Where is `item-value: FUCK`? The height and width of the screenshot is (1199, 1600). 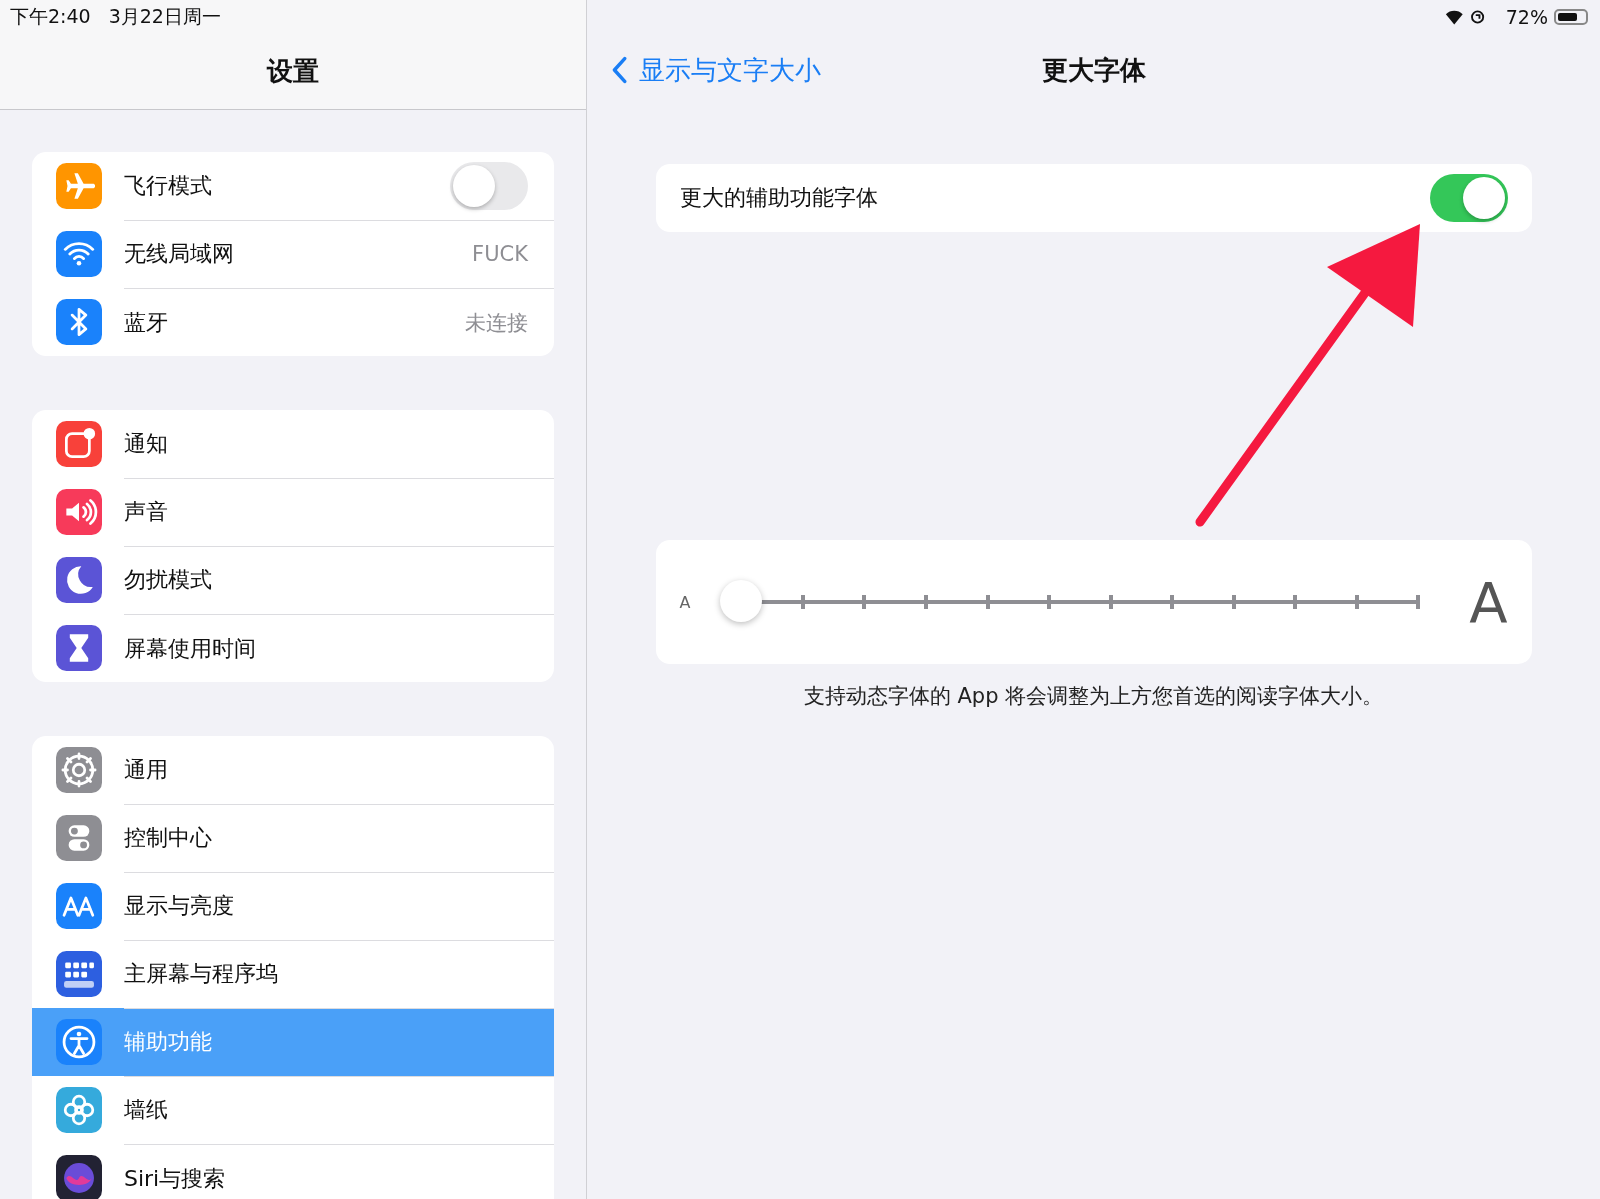
item-value: FUCK is located at coordinates (500, 253).